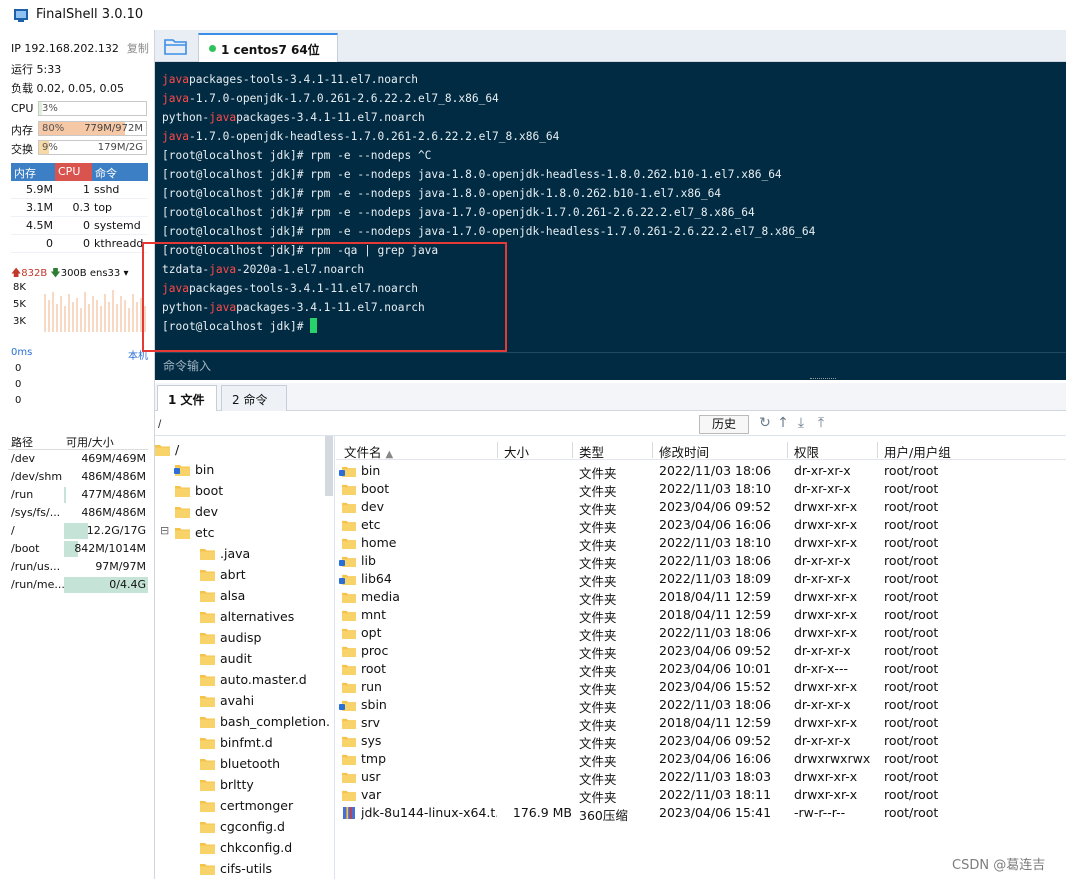 The image size is (1066, 879). I want to click on memory-amount: 779M/972M, so click(113, 128).